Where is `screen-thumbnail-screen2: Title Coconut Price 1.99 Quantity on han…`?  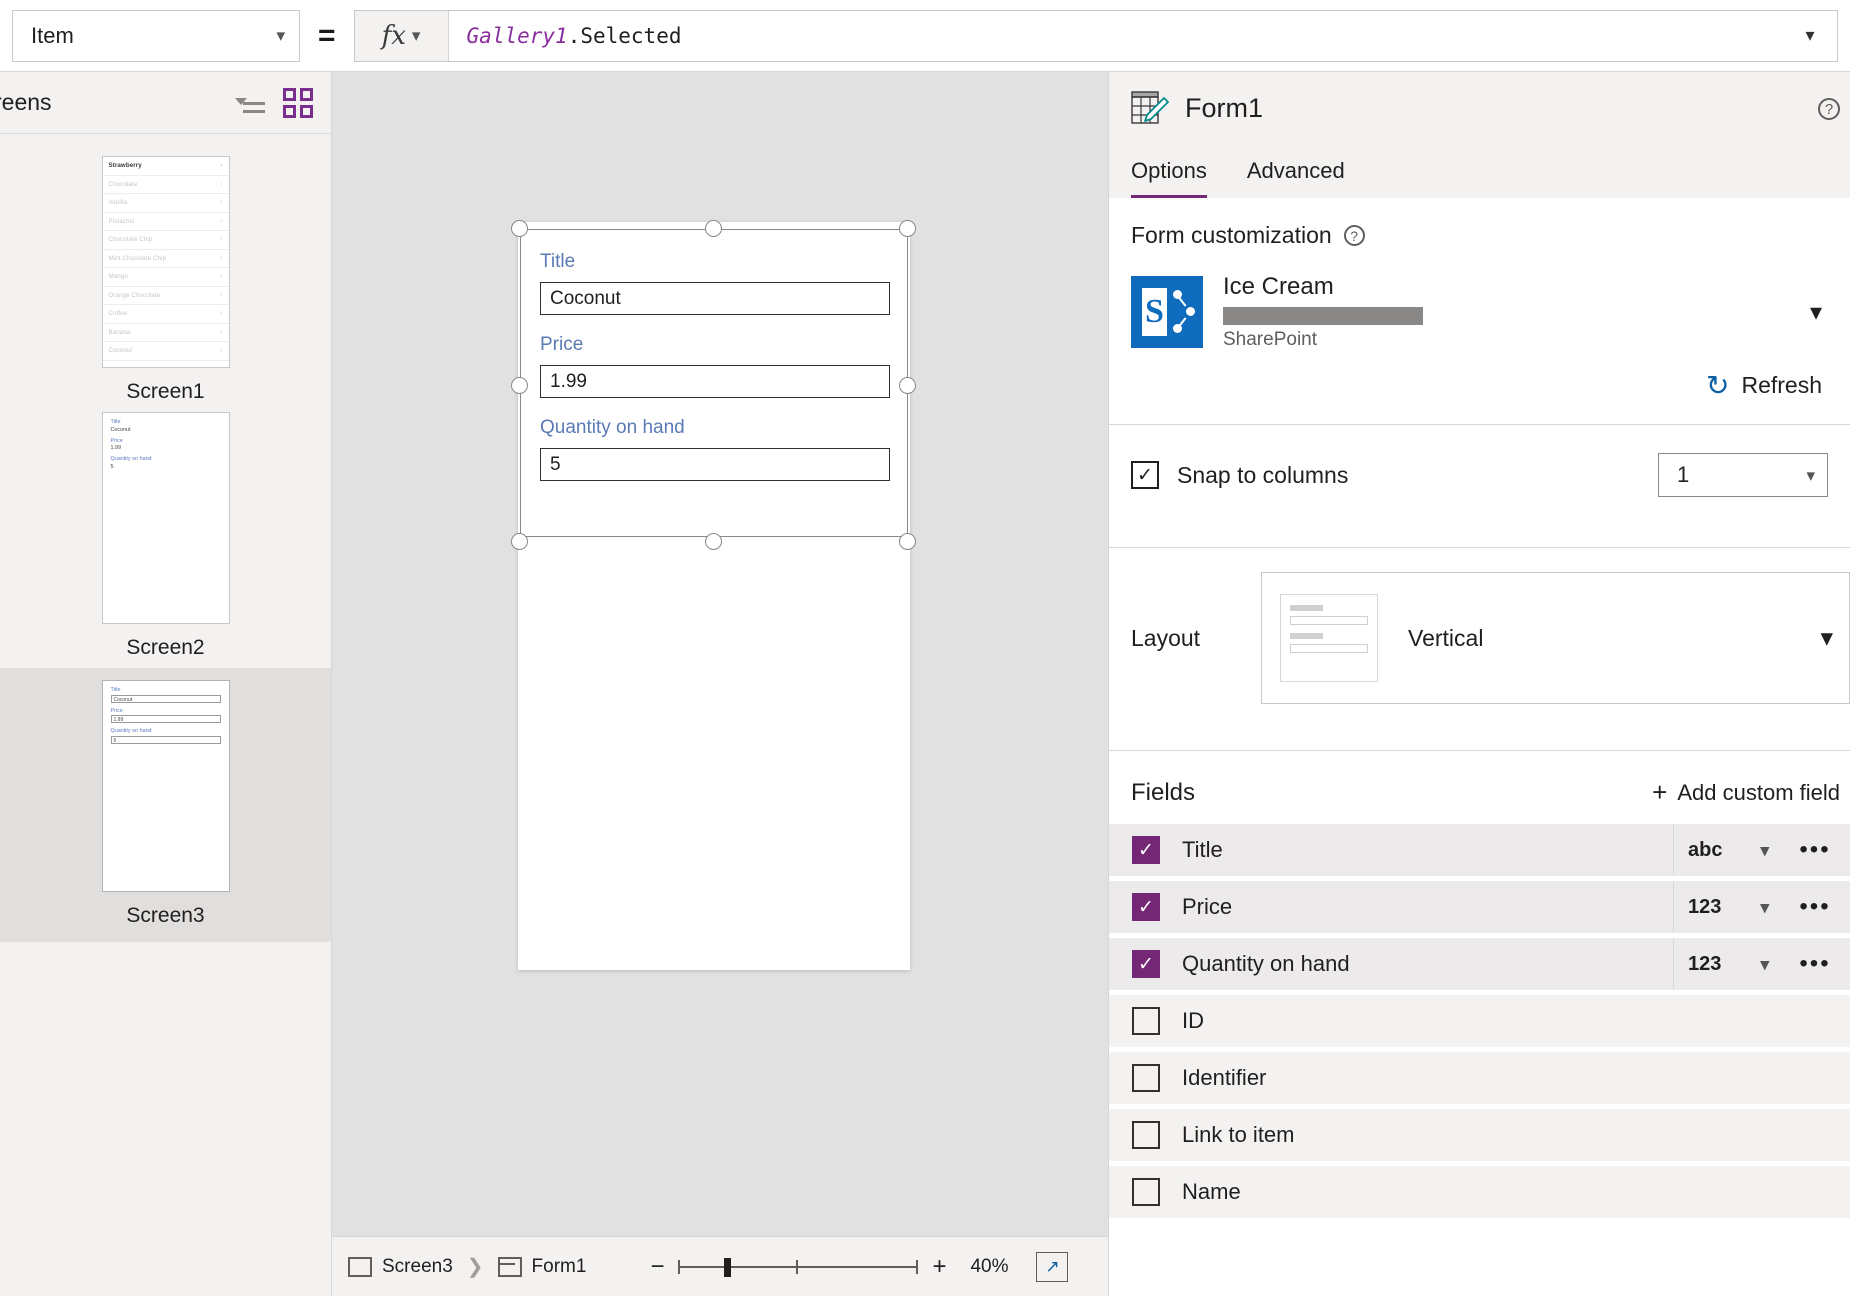 screen-thumbnail-screen2: Title Coconut Price 1.99 Quantity on han… is located at coordinates (165, 540).